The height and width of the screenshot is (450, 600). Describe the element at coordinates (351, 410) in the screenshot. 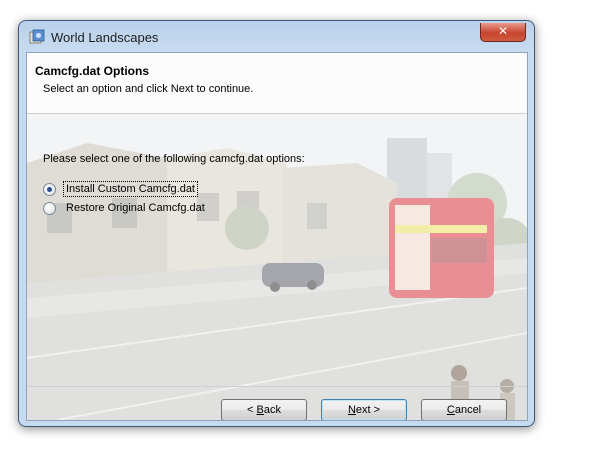

I see `next-mnemonic: N` at that location.